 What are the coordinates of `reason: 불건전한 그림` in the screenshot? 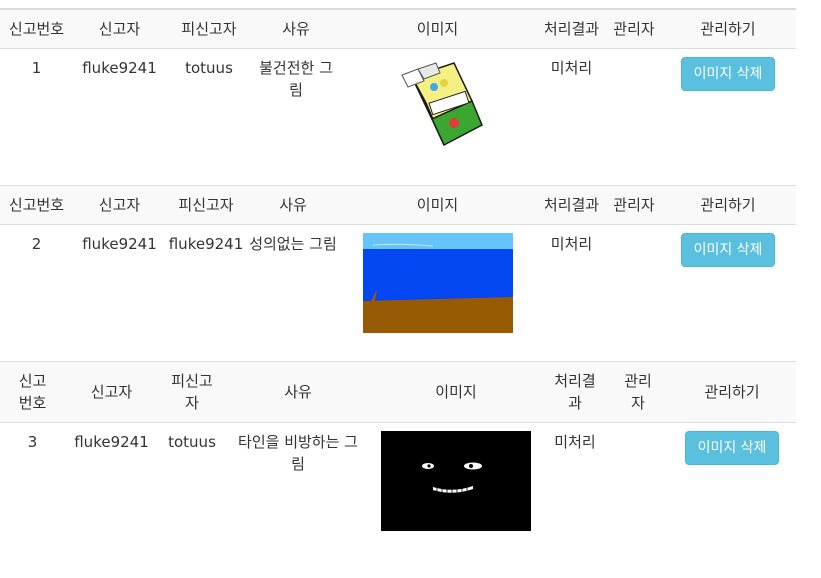 It's located at (296, 79).